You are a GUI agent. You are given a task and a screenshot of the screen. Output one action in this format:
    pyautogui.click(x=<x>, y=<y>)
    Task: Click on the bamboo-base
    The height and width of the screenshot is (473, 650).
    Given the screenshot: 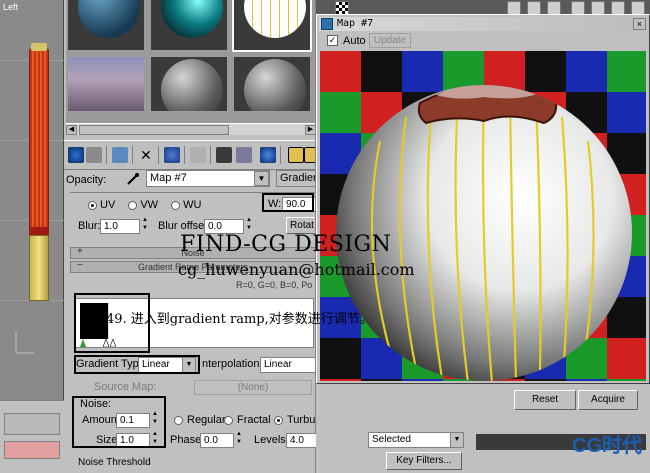 What is the action you would take?
    pyautogui.click(x=39, y=268)
    